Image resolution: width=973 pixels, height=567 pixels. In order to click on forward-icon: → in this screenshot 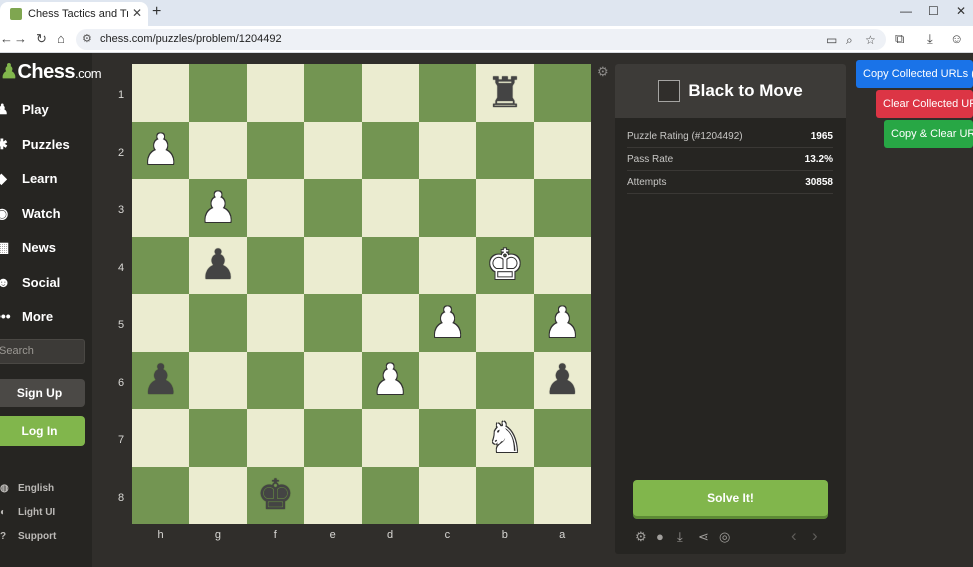, I will do `click(20, 38)`.